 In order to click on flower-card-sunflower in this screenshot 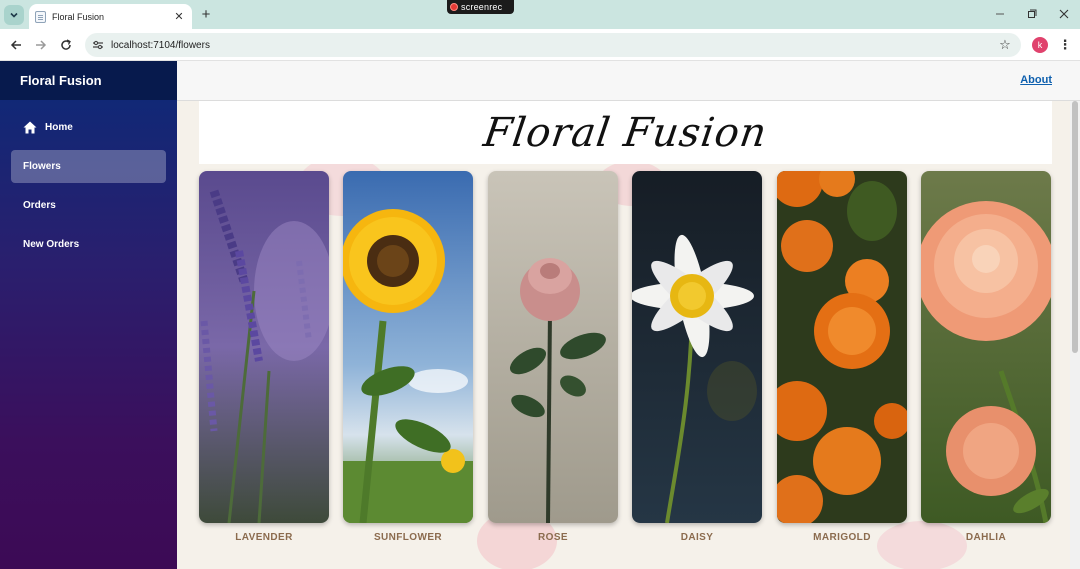, I will do `click(408, 347)`.